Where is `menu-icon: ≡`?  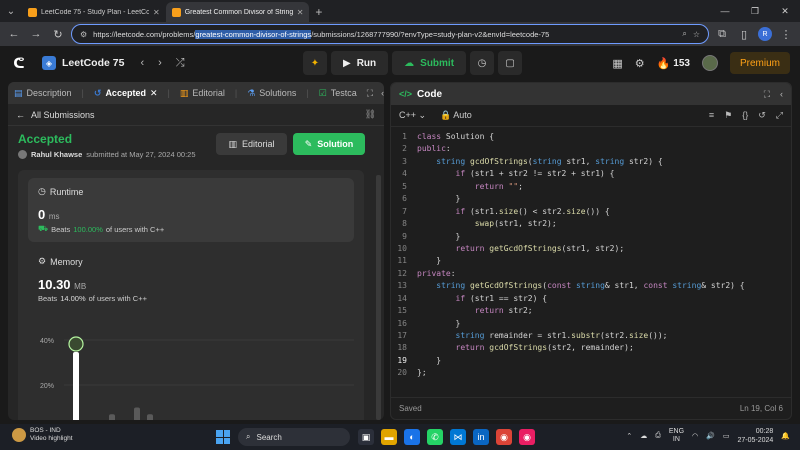
menu-icon: ≡ is located at coordinates (711, 115).